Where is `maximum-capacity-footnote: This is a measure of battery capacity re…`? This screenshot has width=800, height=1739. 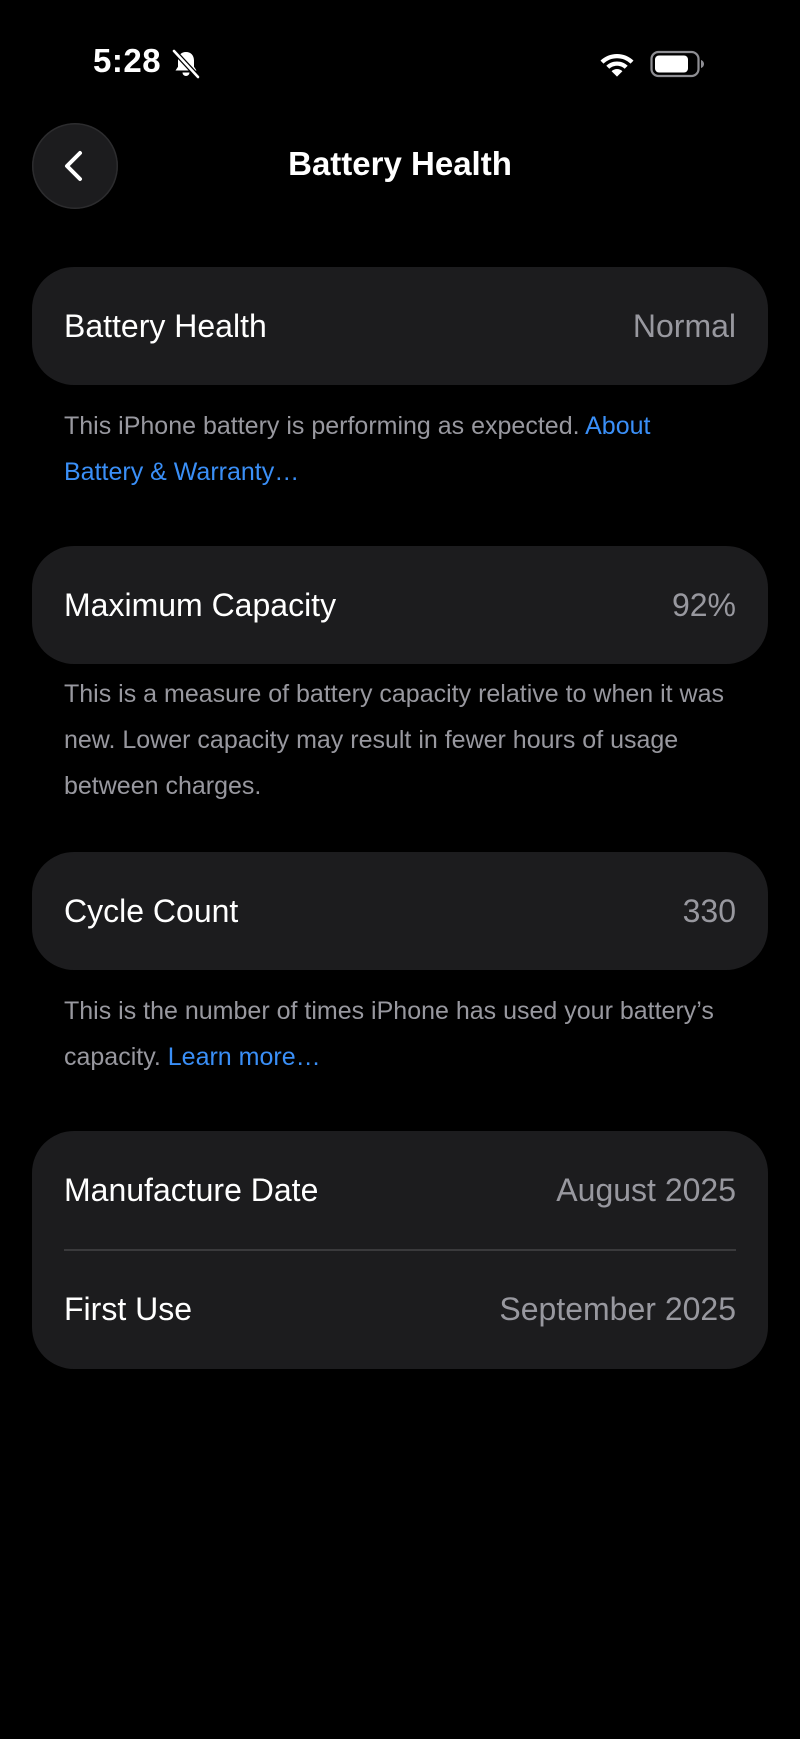
maximum-capacity-footnote: This is a measure of battery capacity re… is located at coordinates (394, 740).